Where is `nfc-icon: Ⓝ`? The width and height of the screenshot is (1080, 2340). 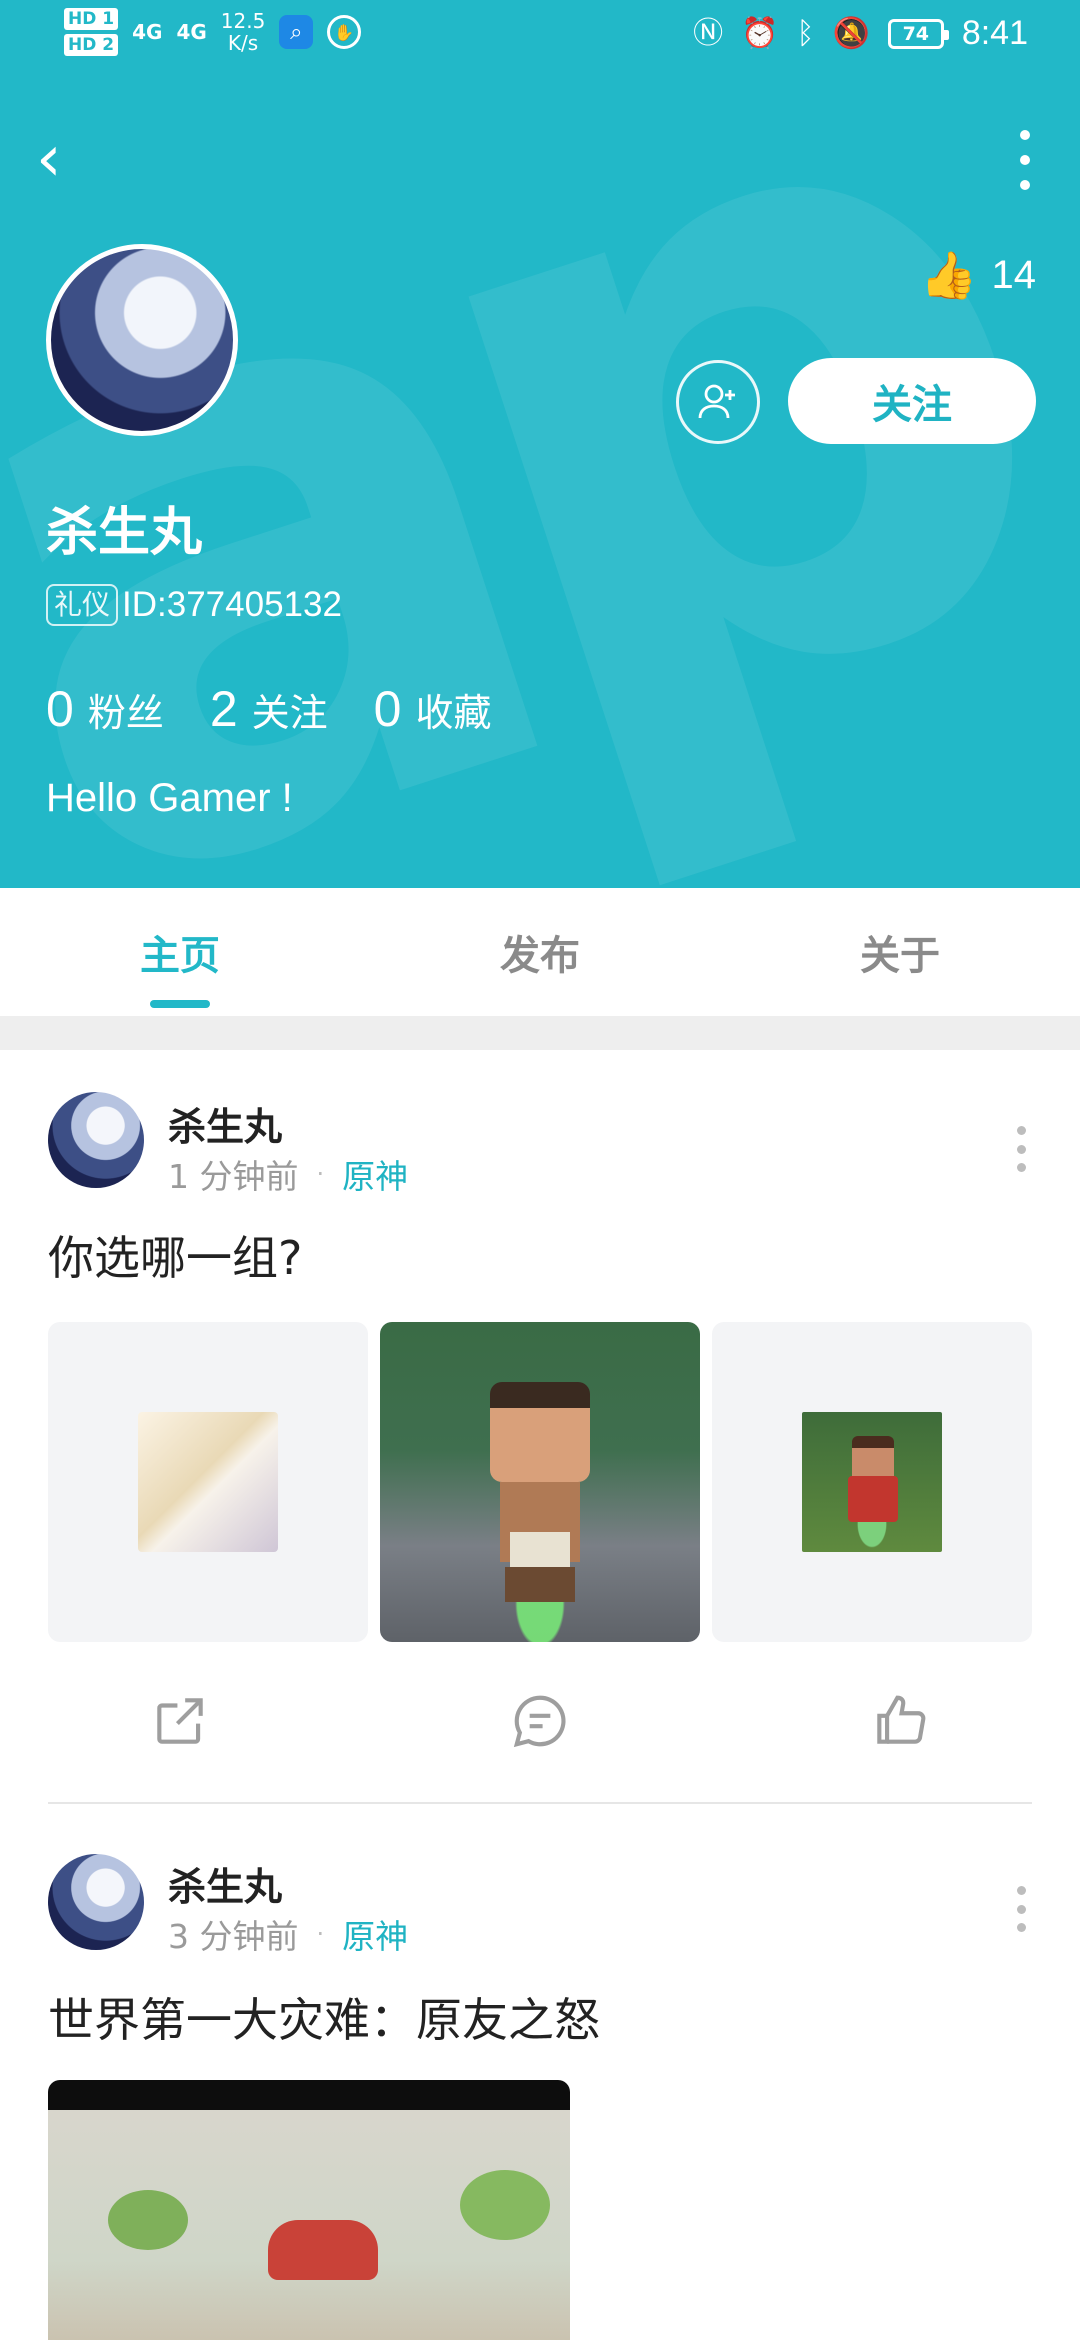
nfc-icon: Ⓝ is located at coordinates (708, 33).